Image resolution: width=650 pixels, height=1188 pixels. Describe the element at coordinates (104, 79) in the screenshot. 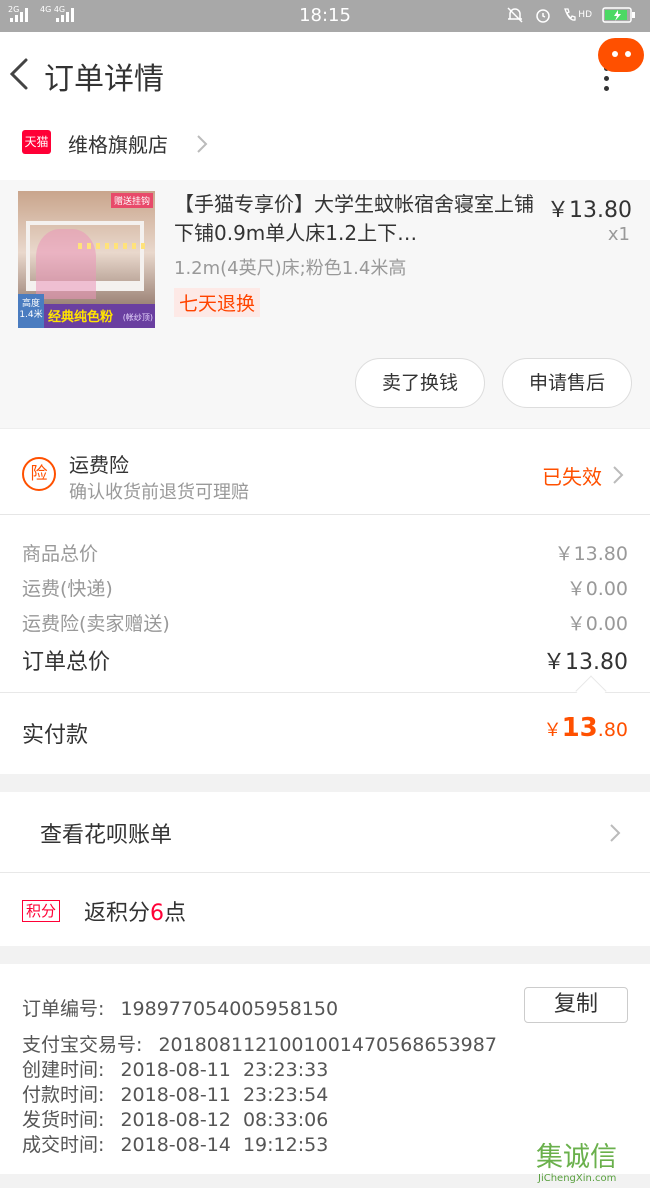

I see `page-title: 订单详情` at that location.